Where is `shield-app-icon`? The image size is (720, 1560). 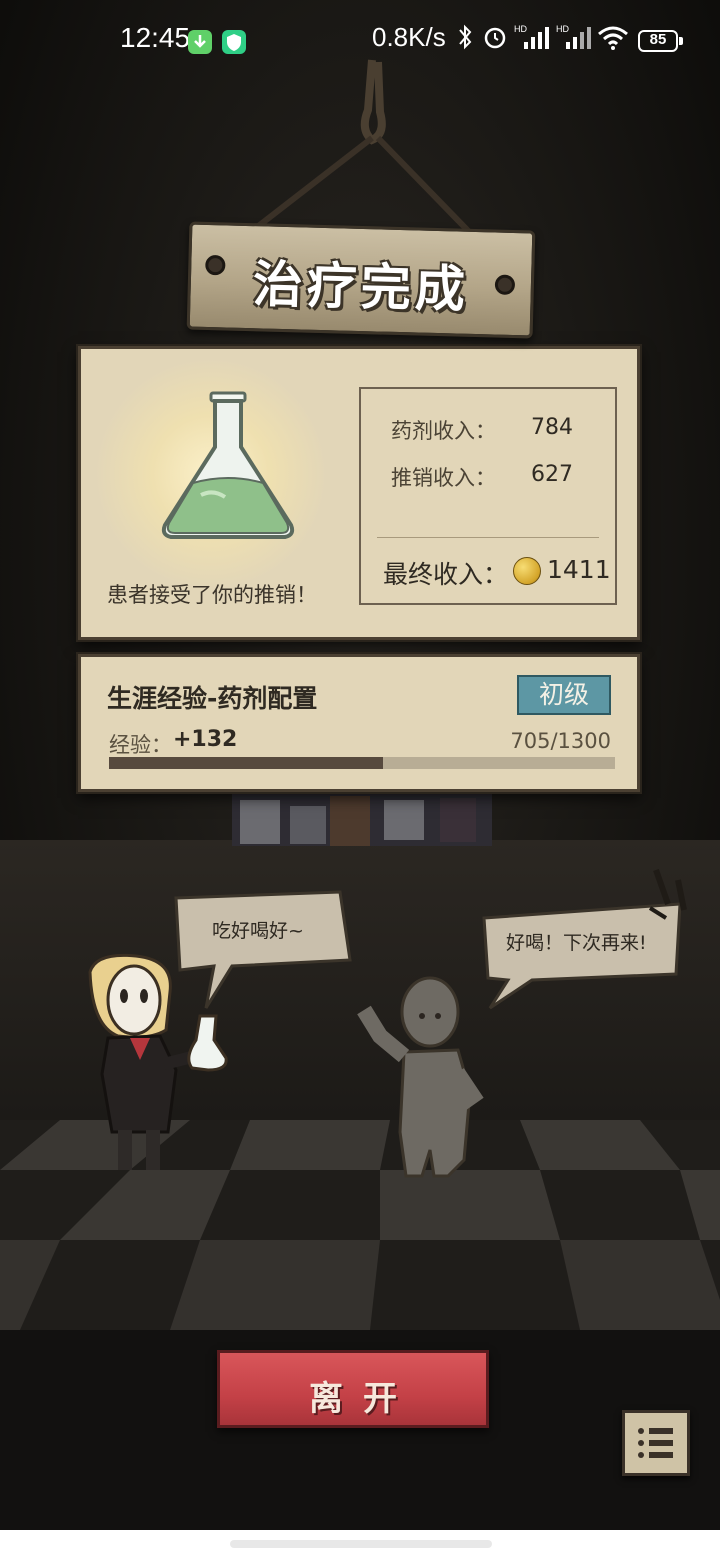
shield-app-icon is located at coordinates (234, 42).